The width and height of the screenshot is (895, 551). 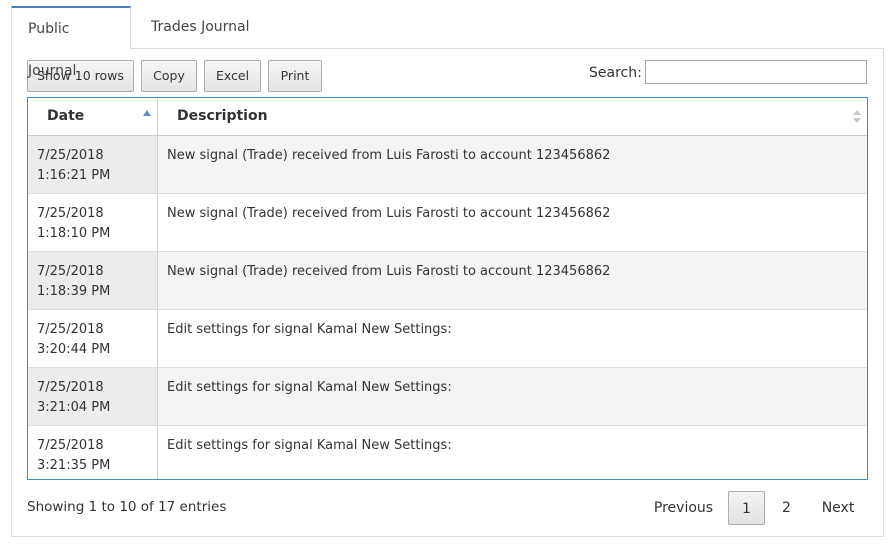 What do you see at coordinates (66, 116) in the screenshot?
I see `column-header-date-label: Date` at bounding box center [66, 116].